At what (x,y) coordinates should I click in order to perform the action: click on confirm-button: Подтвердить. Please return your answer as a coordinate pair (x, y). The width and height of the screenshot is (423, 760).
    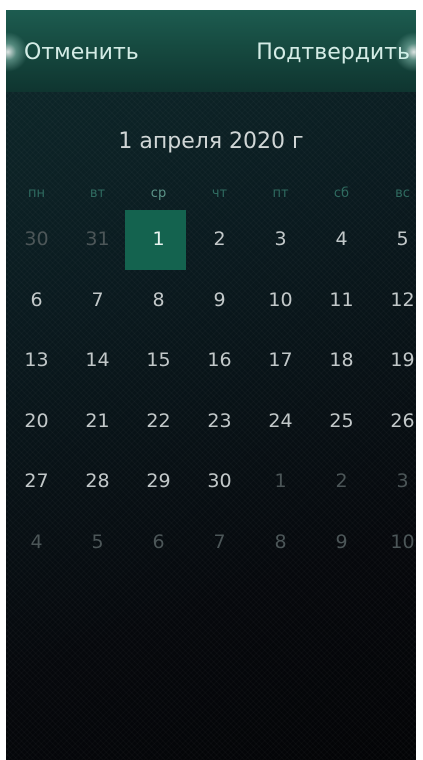
    Looking at the image, I should click on (333, 53).